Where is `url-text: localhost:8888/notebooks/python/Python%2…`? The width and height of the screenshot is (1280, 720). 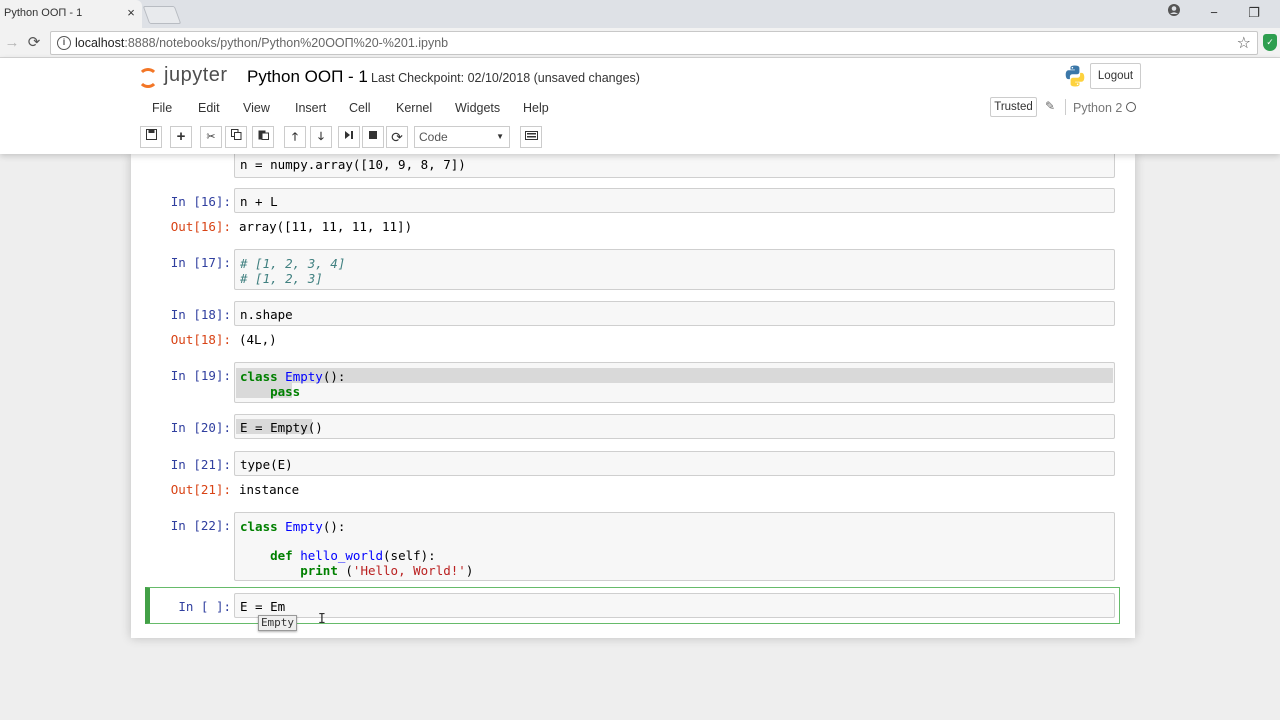 url-text: localhost:8888/notebooks/python/Python%2… is located at coordinates (262, 43).